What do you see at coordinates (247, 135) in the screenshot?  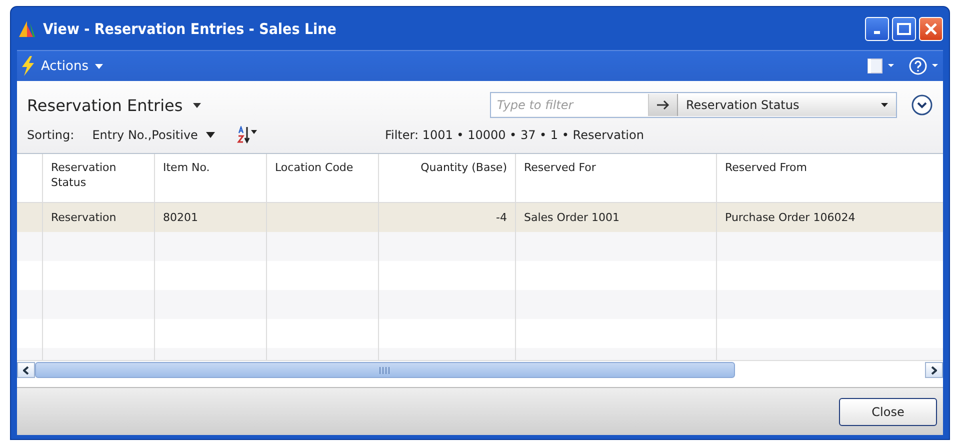 I see `sort-order-icon` at bounding box center [247, 135].